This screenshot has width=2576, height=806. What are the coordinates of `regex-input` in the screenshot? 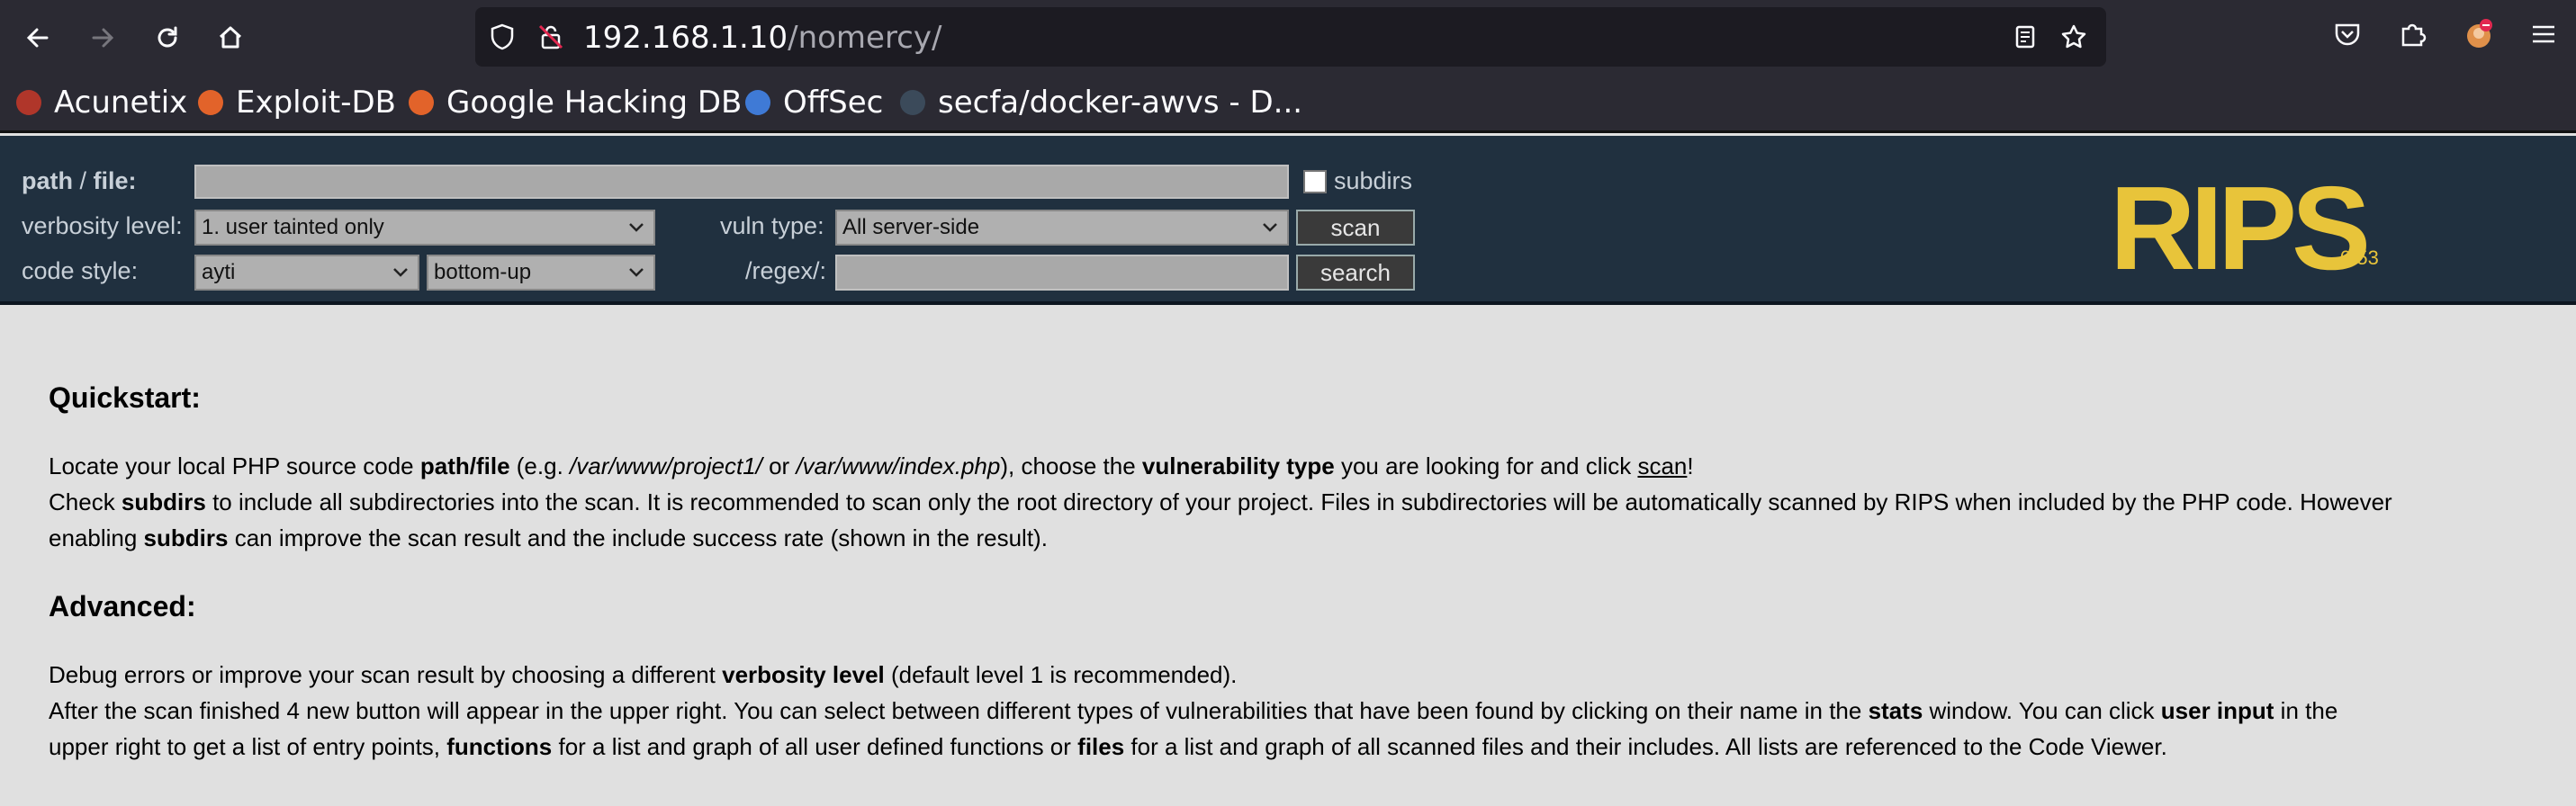 It's located at (1062, 273).